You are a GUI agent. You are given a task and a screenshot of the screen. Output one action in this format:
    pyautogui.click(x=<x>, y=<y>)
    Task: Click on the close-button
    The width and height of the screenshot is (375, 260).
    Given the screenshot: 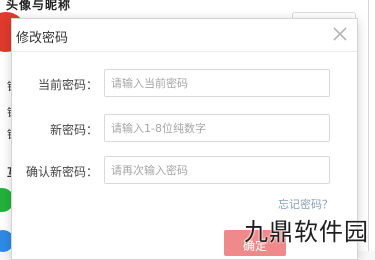 What is the action you would take?
    pyautogui.click(x=340, y=34)
    